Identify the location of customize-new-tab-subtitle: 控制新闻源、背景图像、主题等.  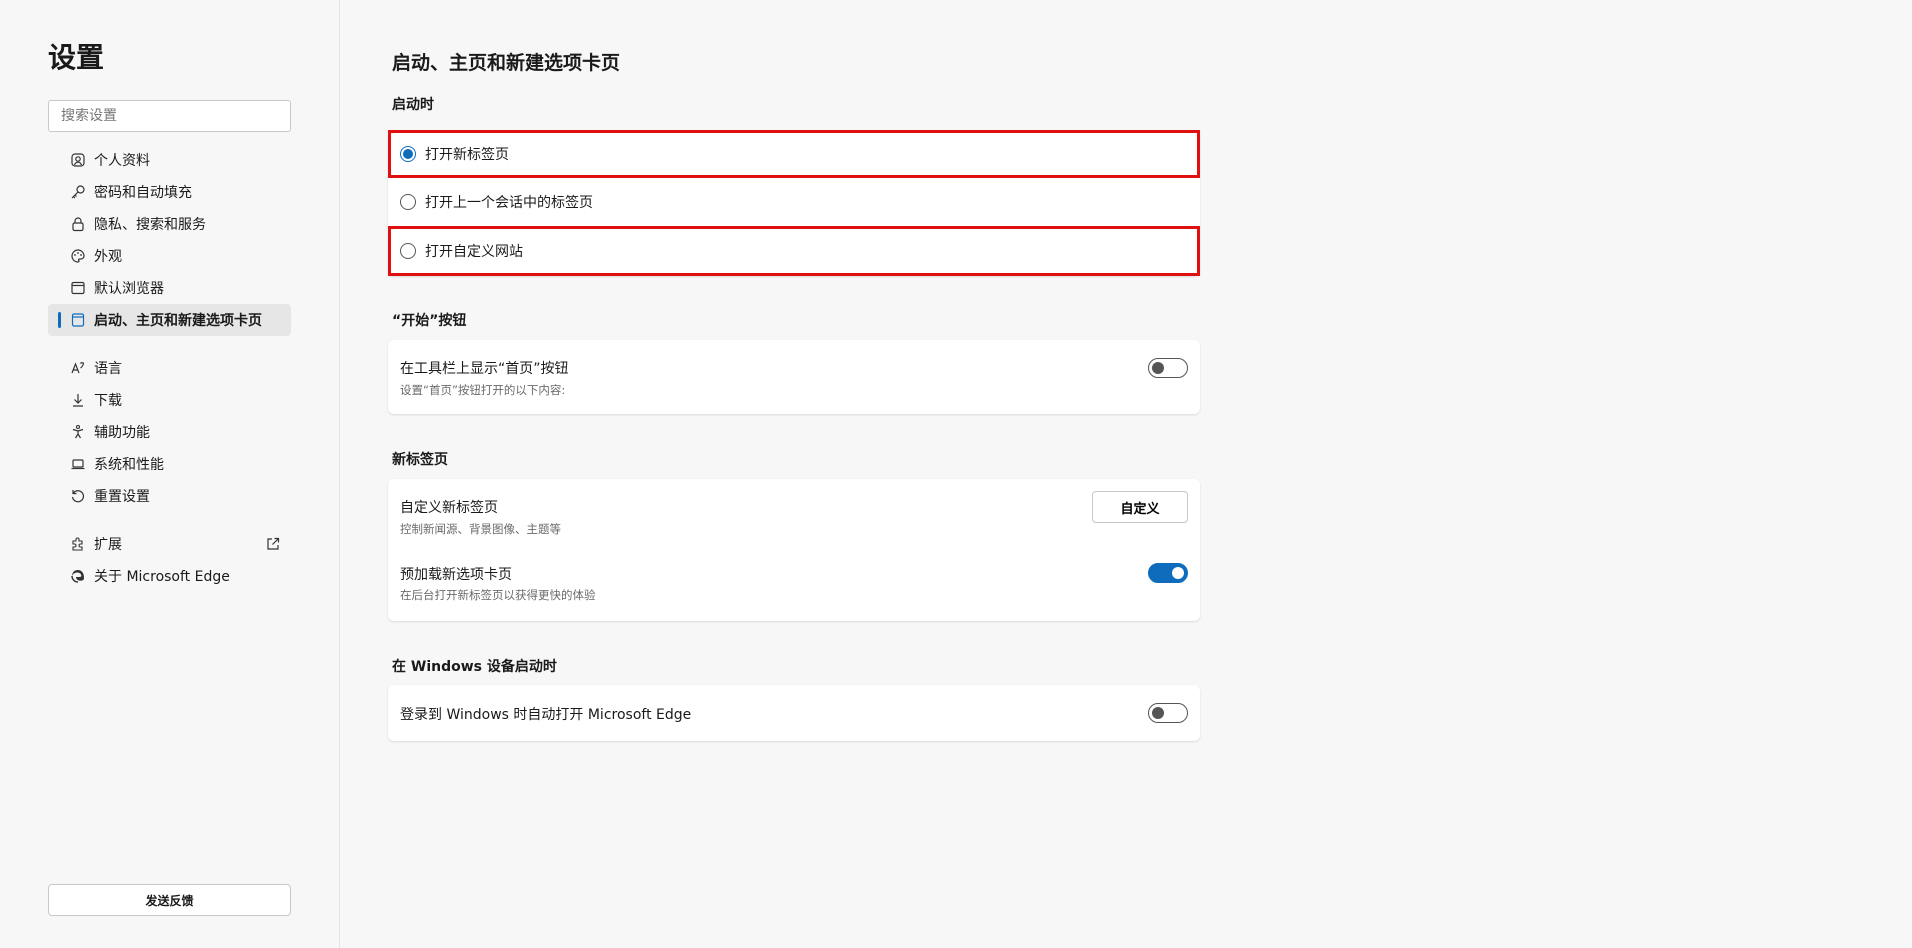
(480, 529).